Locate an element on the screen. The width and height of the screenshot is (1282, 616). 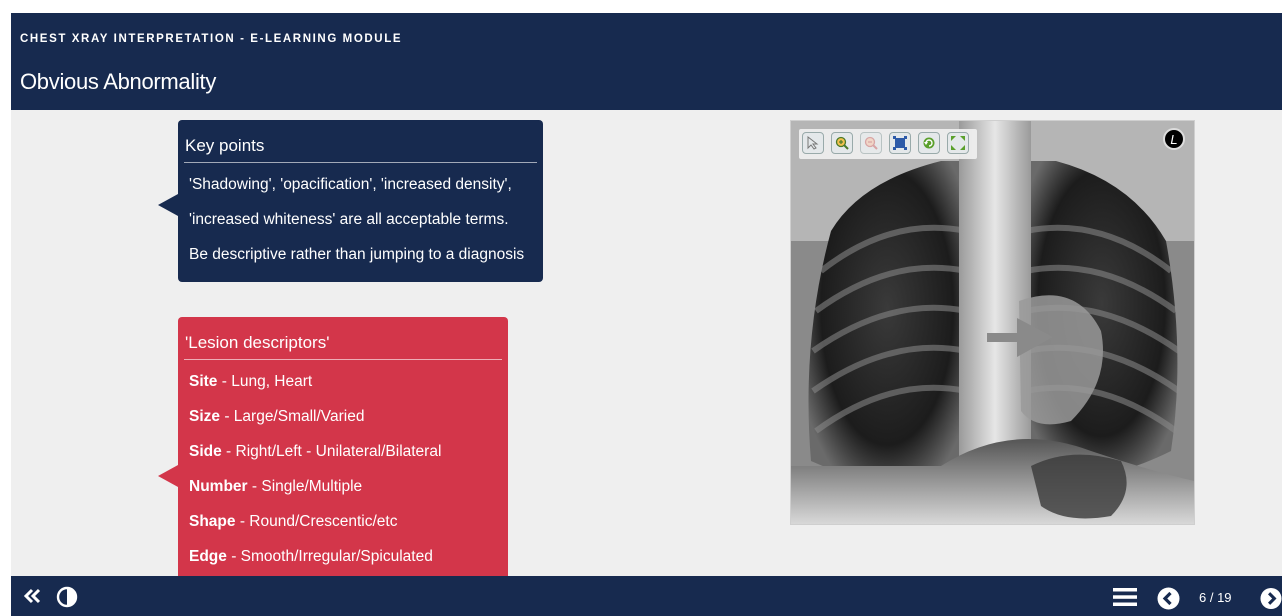
descriptor-item: Edge - Smooth/Irregular/Spiculated is located at coordinates (348, 556).